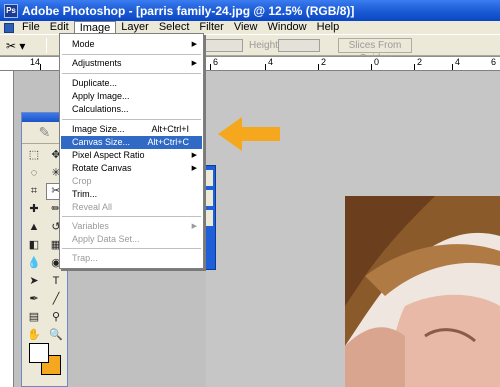 Image resolution: width=500 pixels, height=387 pixels. I want to click on eraser-tool-icon: ◧, so click(34, 245).